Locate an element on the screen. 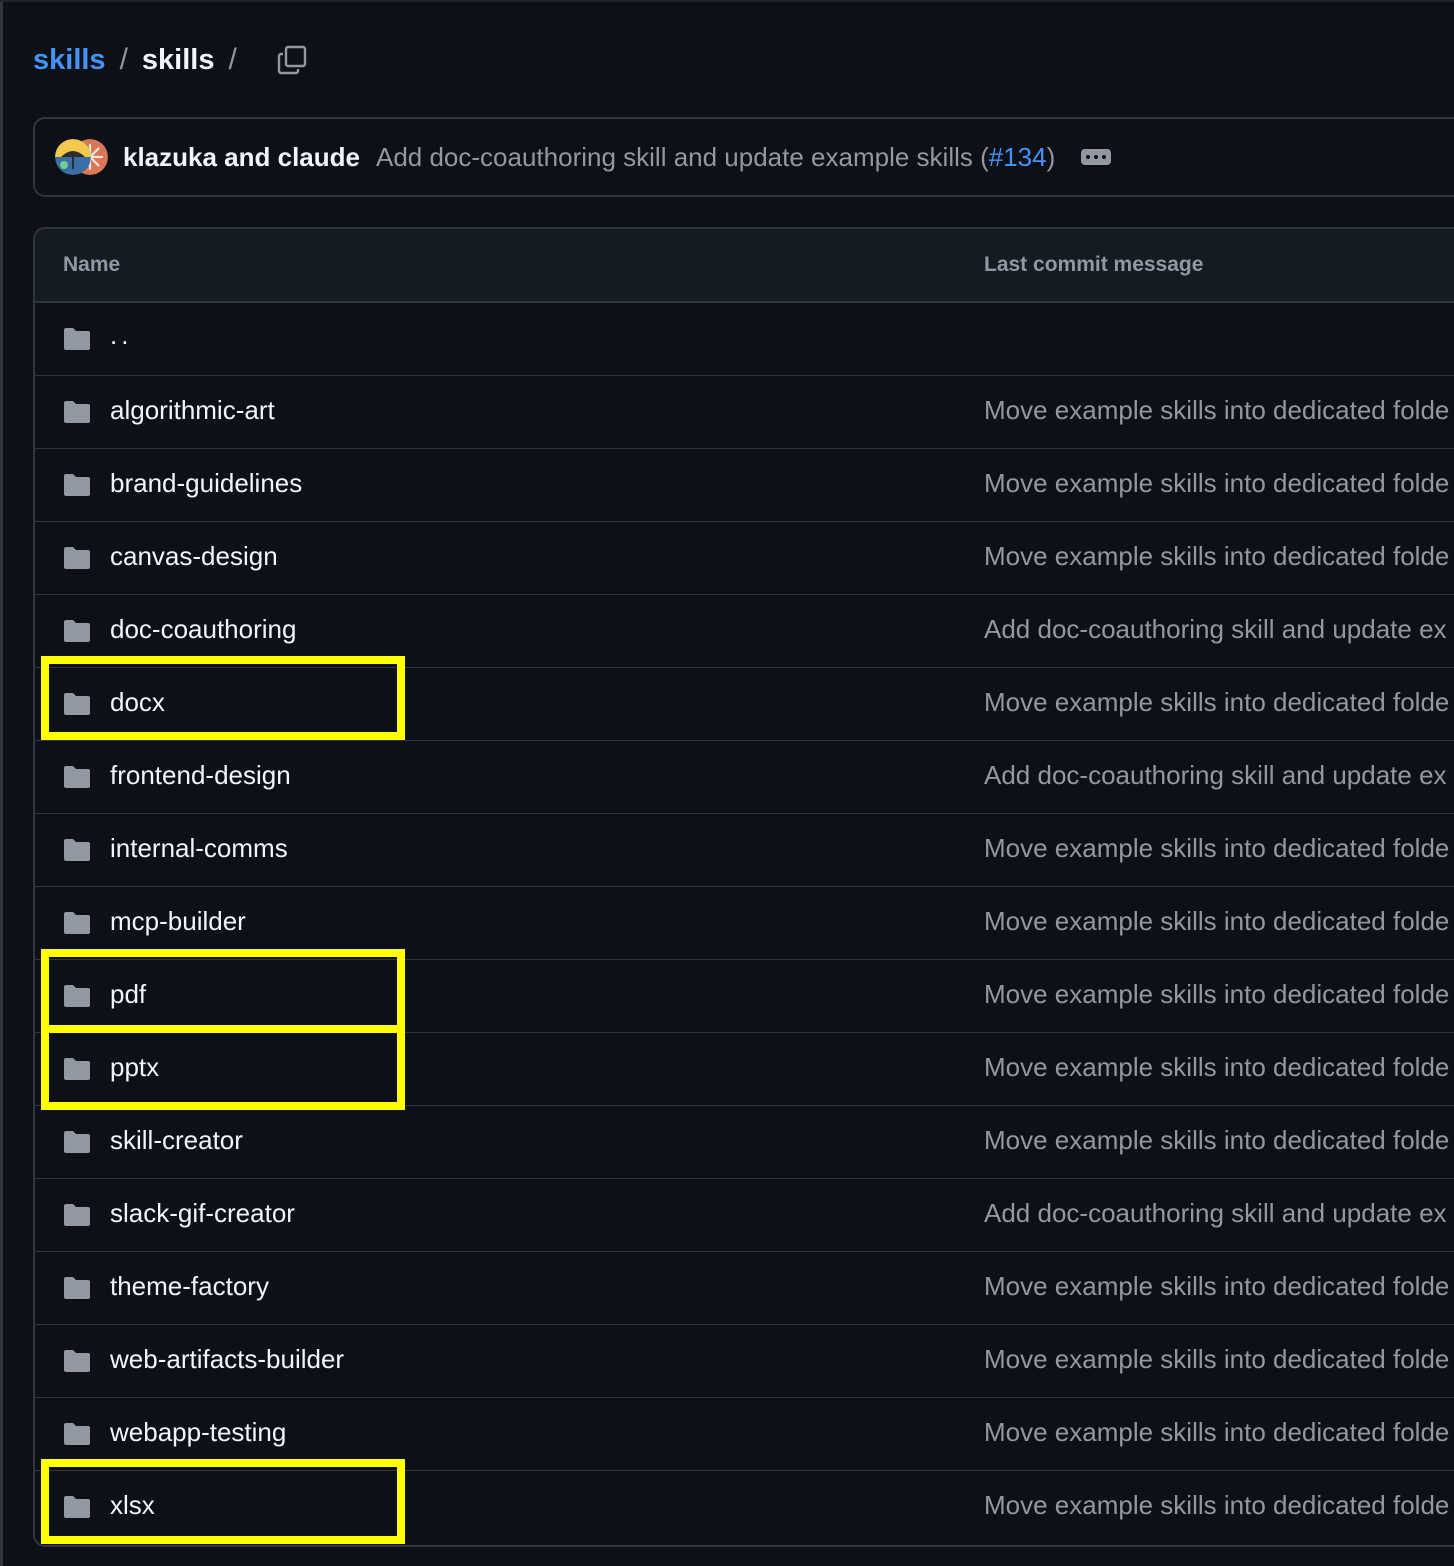  folder-name-link: doc-coauthoring is located at coordinates (203, 629).